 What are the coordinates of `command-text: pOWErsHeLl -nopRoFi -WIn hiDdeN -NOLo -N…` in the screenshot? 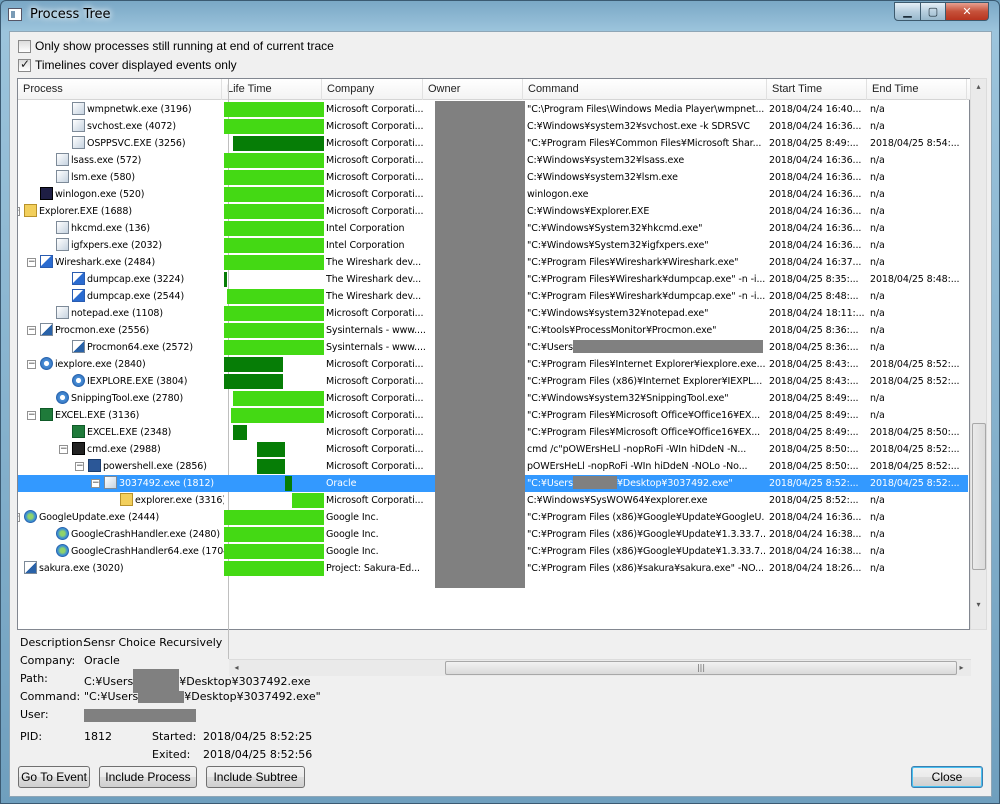 It's located at (637, 466).